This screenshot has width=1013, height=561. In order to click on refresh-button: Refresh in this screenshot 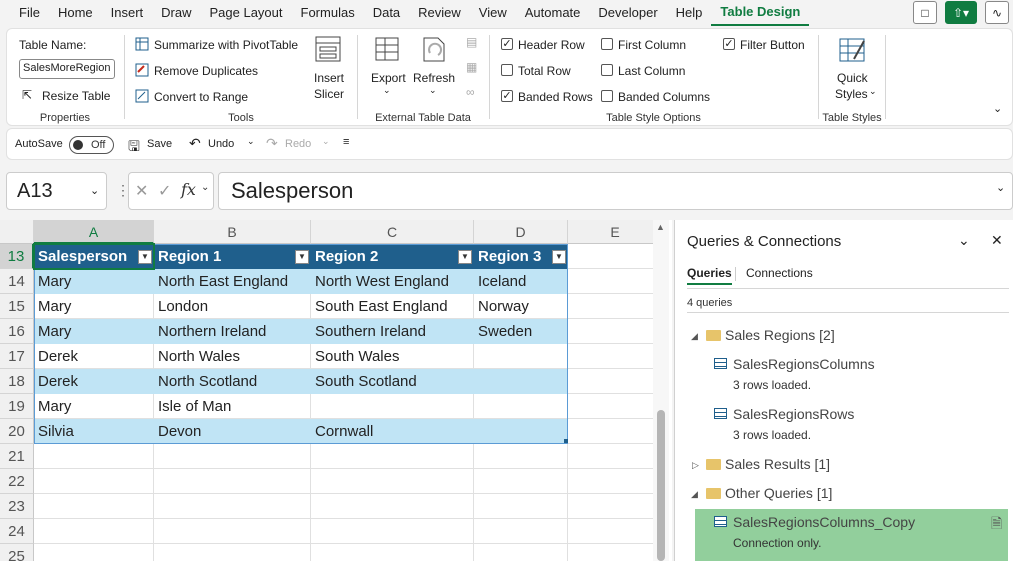, I will do `click(434, 78)`.